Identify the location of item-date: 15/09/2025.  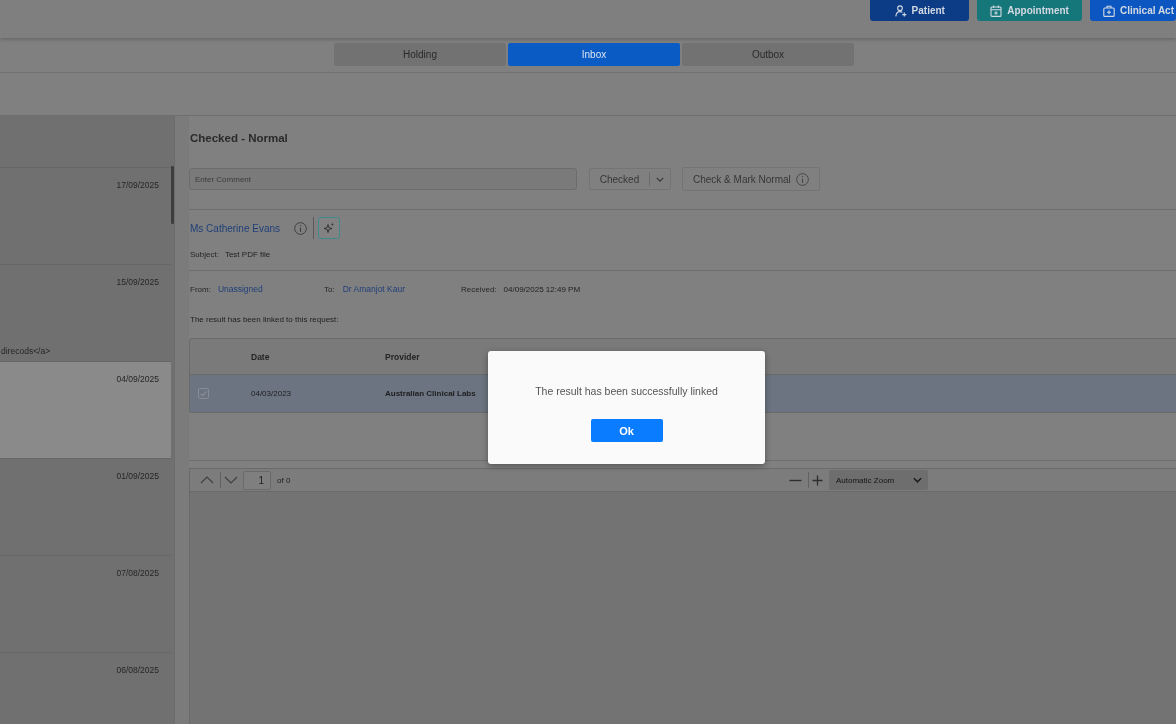
(137, 282).